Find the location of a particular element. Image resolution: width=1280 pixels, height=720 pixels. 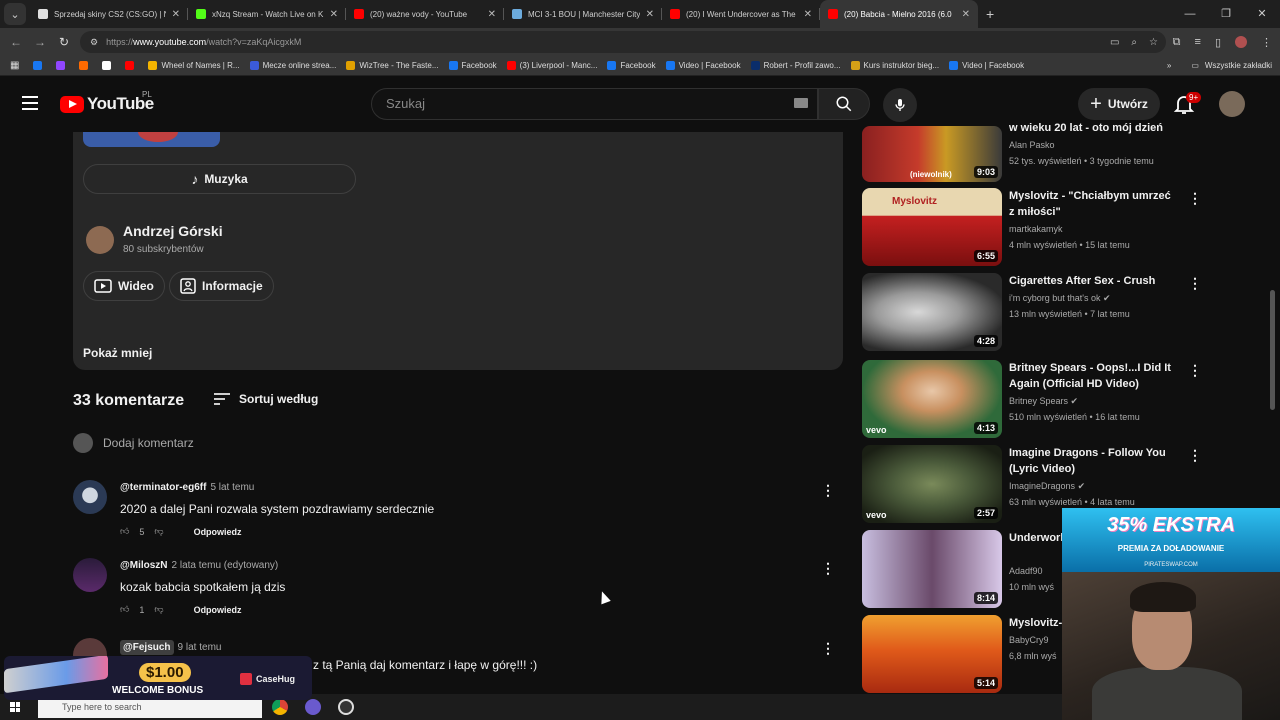

comment-author: @MiloszN is located at coordinates (144, 565).